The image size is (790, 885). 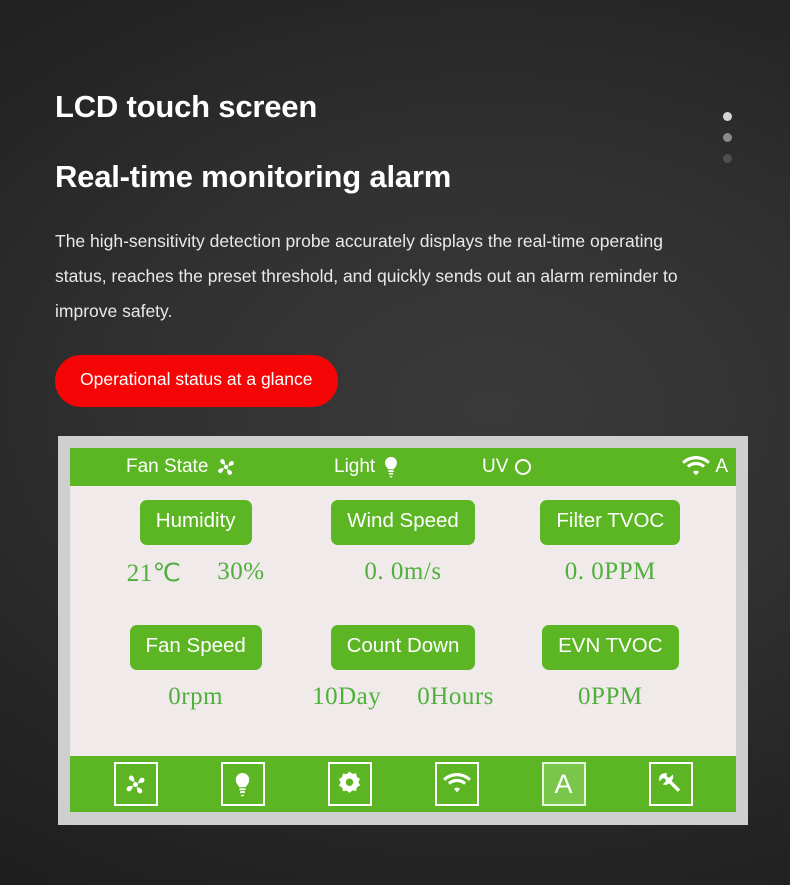 I want to click on reading-value-filter-tvoc: 0. 0PPM, so click(x=610, y=571).